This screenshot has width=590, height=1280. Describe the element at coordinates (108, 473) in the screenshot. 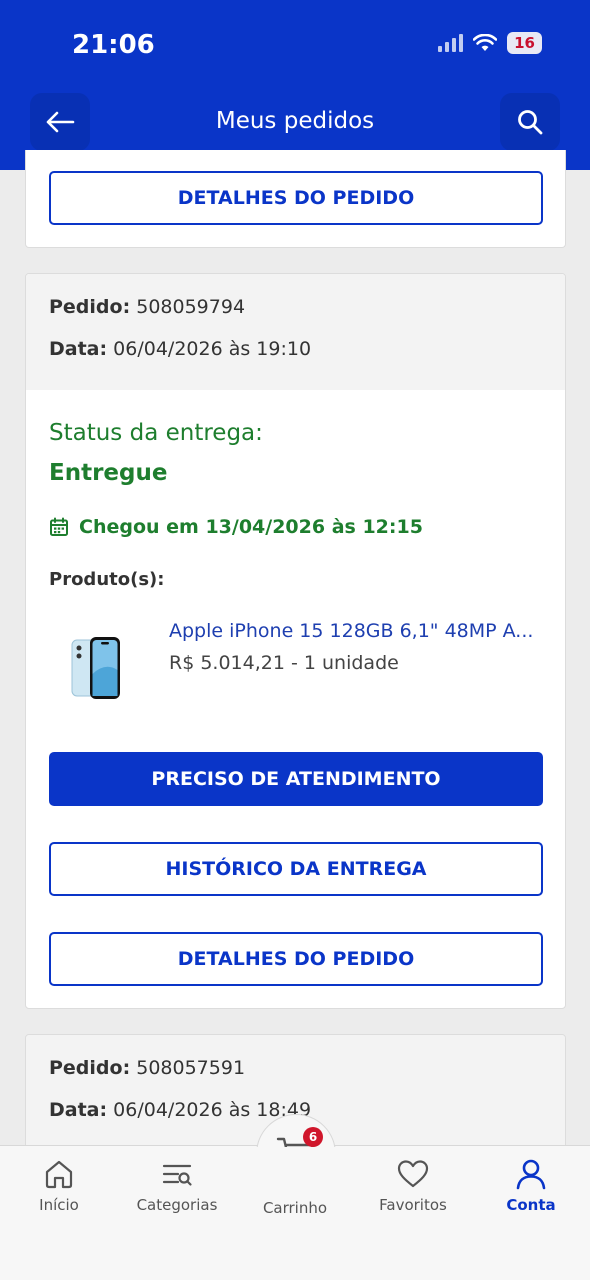

I see `delivery-status: Entregue` at that location.